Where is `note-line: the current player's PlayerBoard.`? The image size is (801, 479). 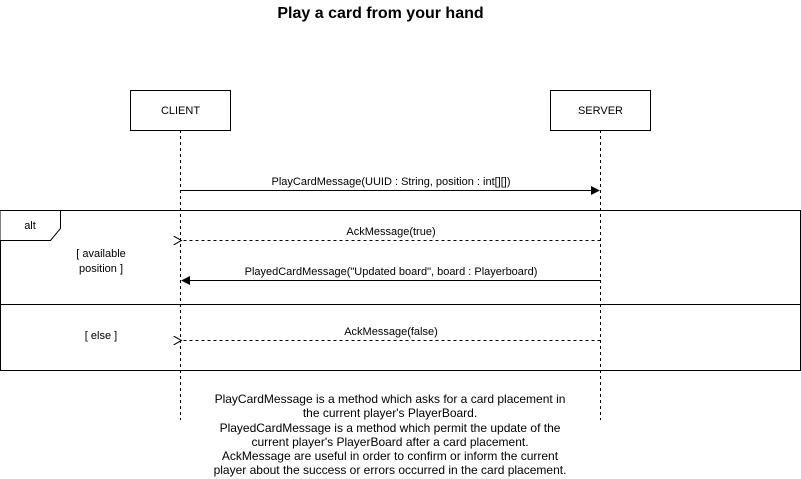
note-line: the current player's PlayerBoard. is located at coordinates (390, 413).